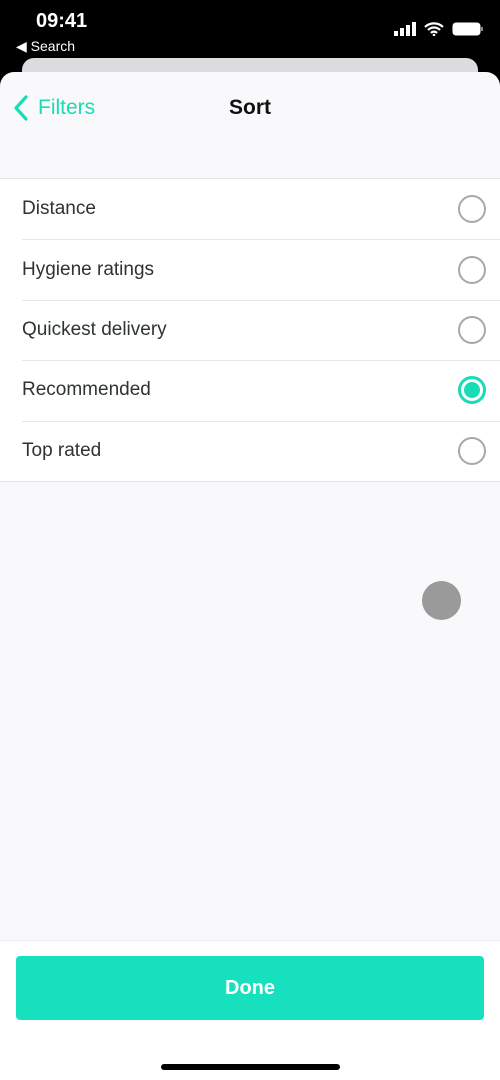  I want to click on sort-option-top-rated: Top rated, so click(250, 450).